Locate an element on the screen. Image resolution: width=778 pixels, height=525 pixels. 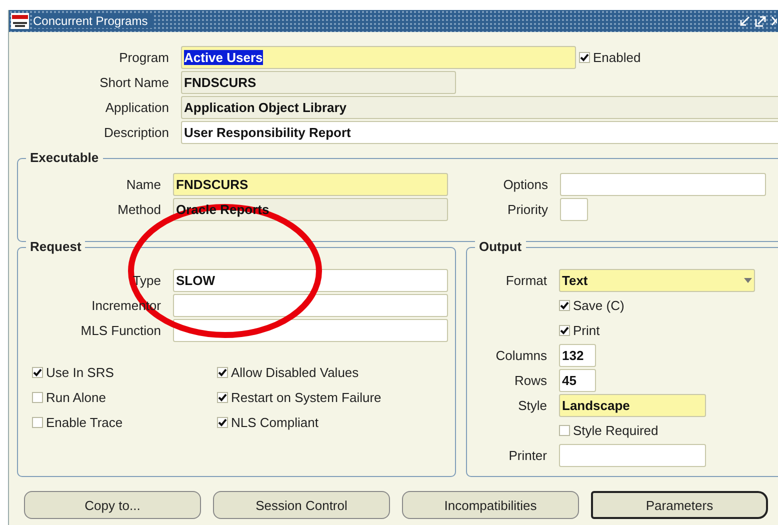
dropdown: Text is located at coordinates (657, 280).